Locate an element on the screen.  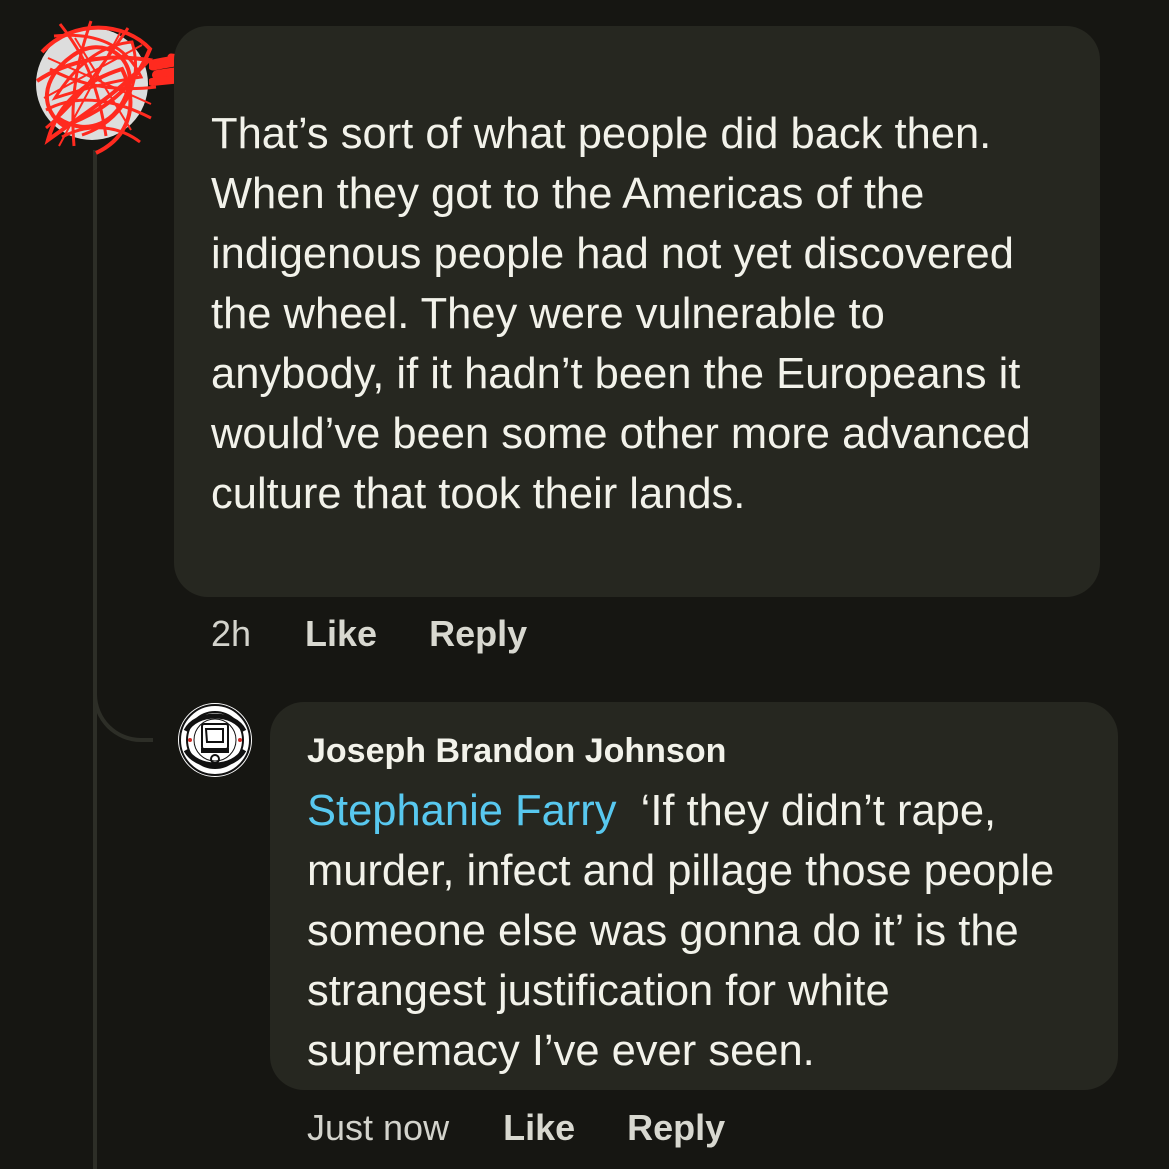
joseph-brandon-johnson-avatar is located at coordinates (215, 740).